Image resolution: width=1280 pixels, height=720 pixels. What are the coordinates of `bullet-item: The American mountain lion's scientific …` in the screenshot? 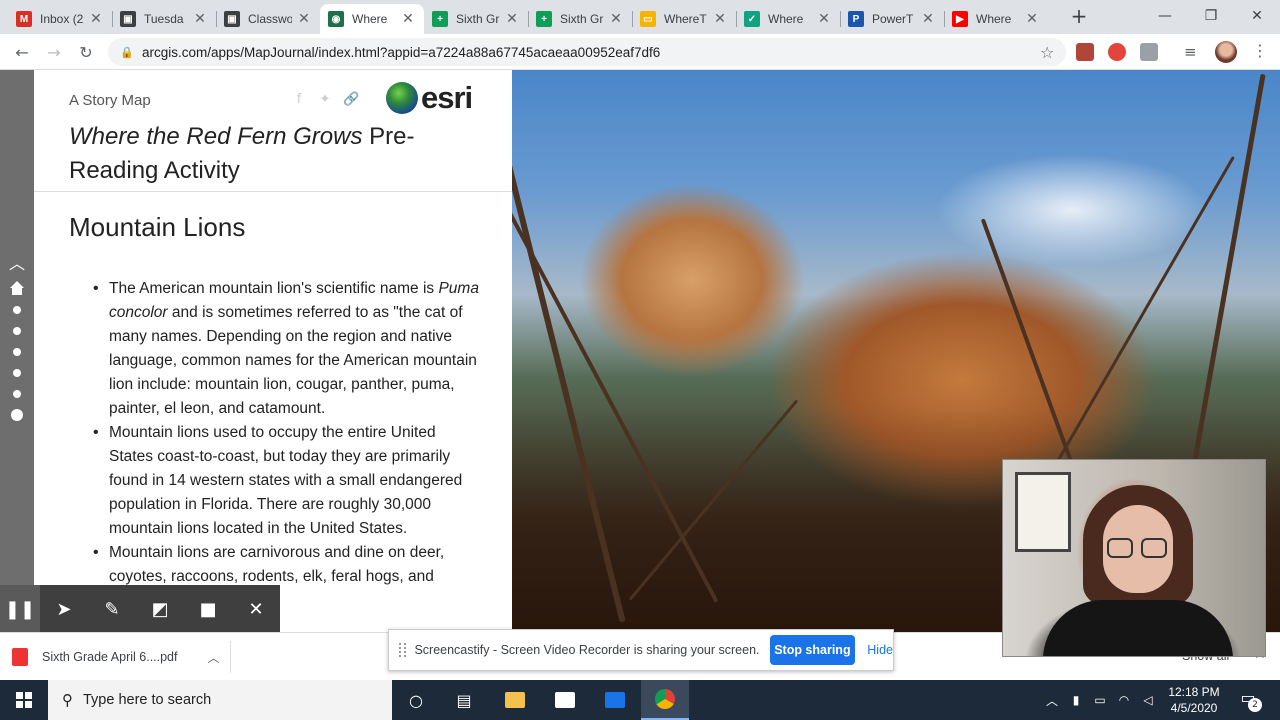 It's located at (287, 349).